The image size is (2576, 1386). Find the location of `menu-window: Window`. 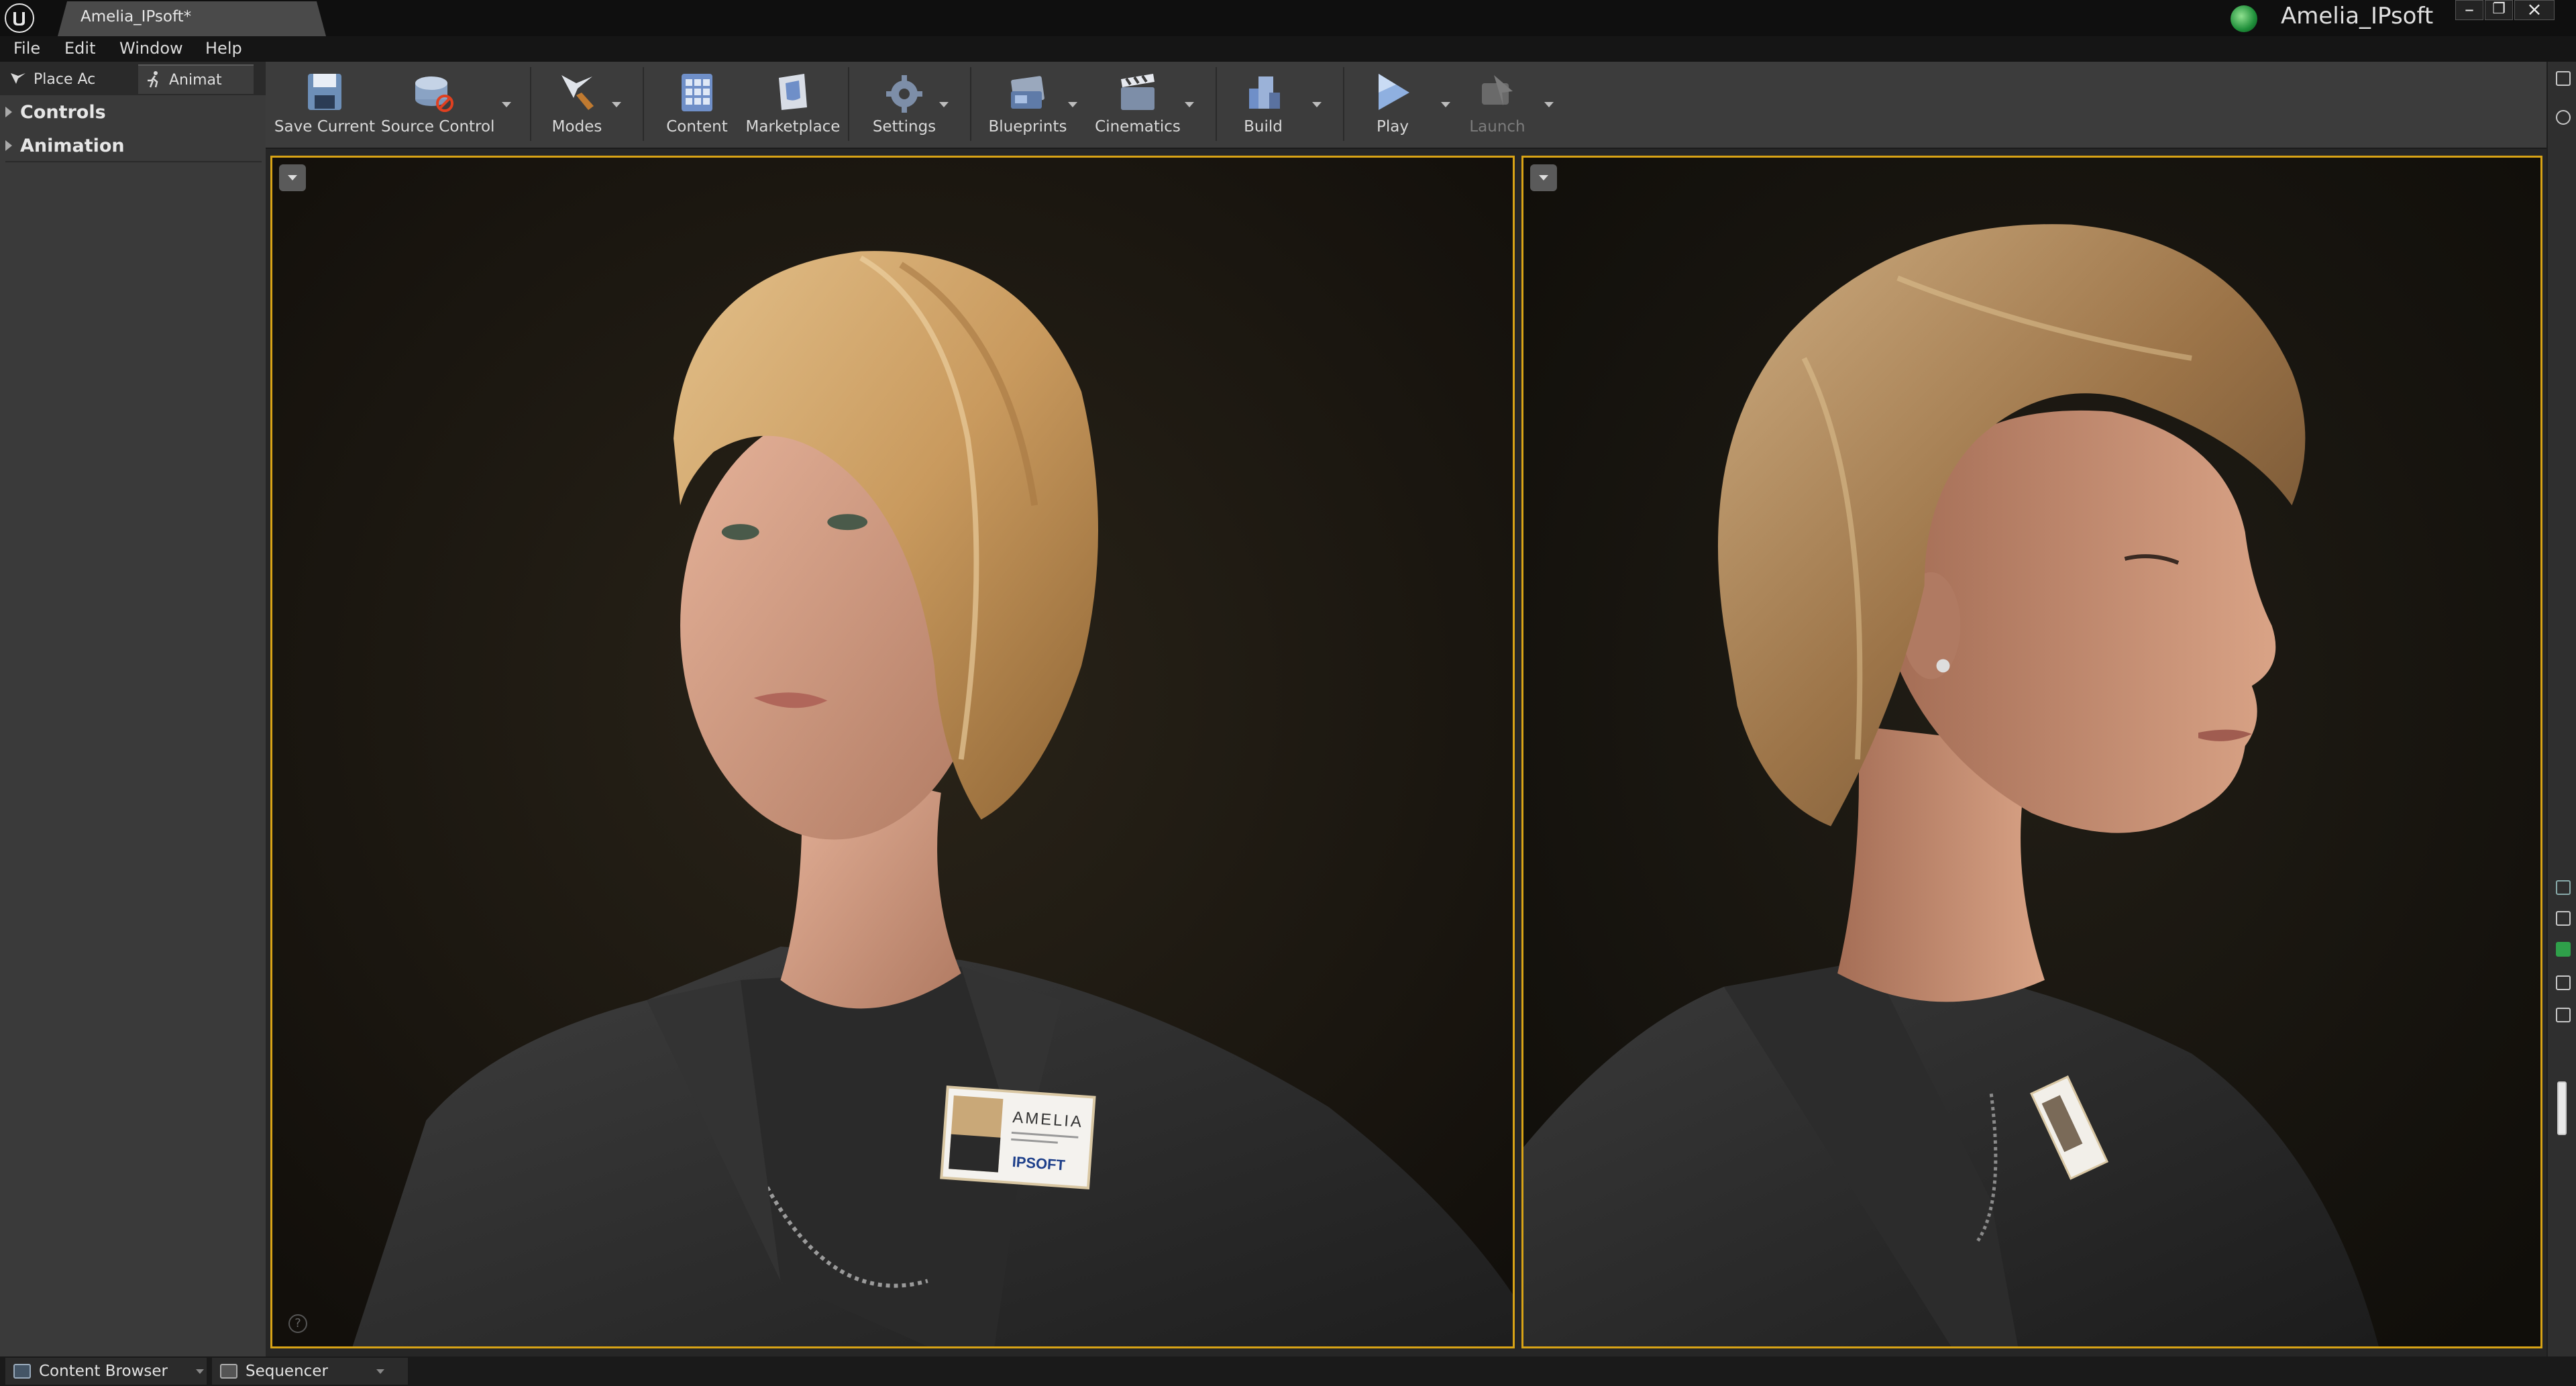

menu-window: Window is located at coordinates (151, 48).